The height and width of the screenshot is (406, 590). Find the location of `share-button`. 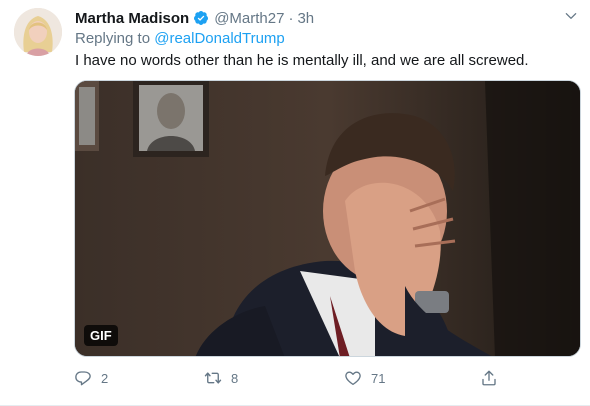

share-button is located at coordinates (489, 378).